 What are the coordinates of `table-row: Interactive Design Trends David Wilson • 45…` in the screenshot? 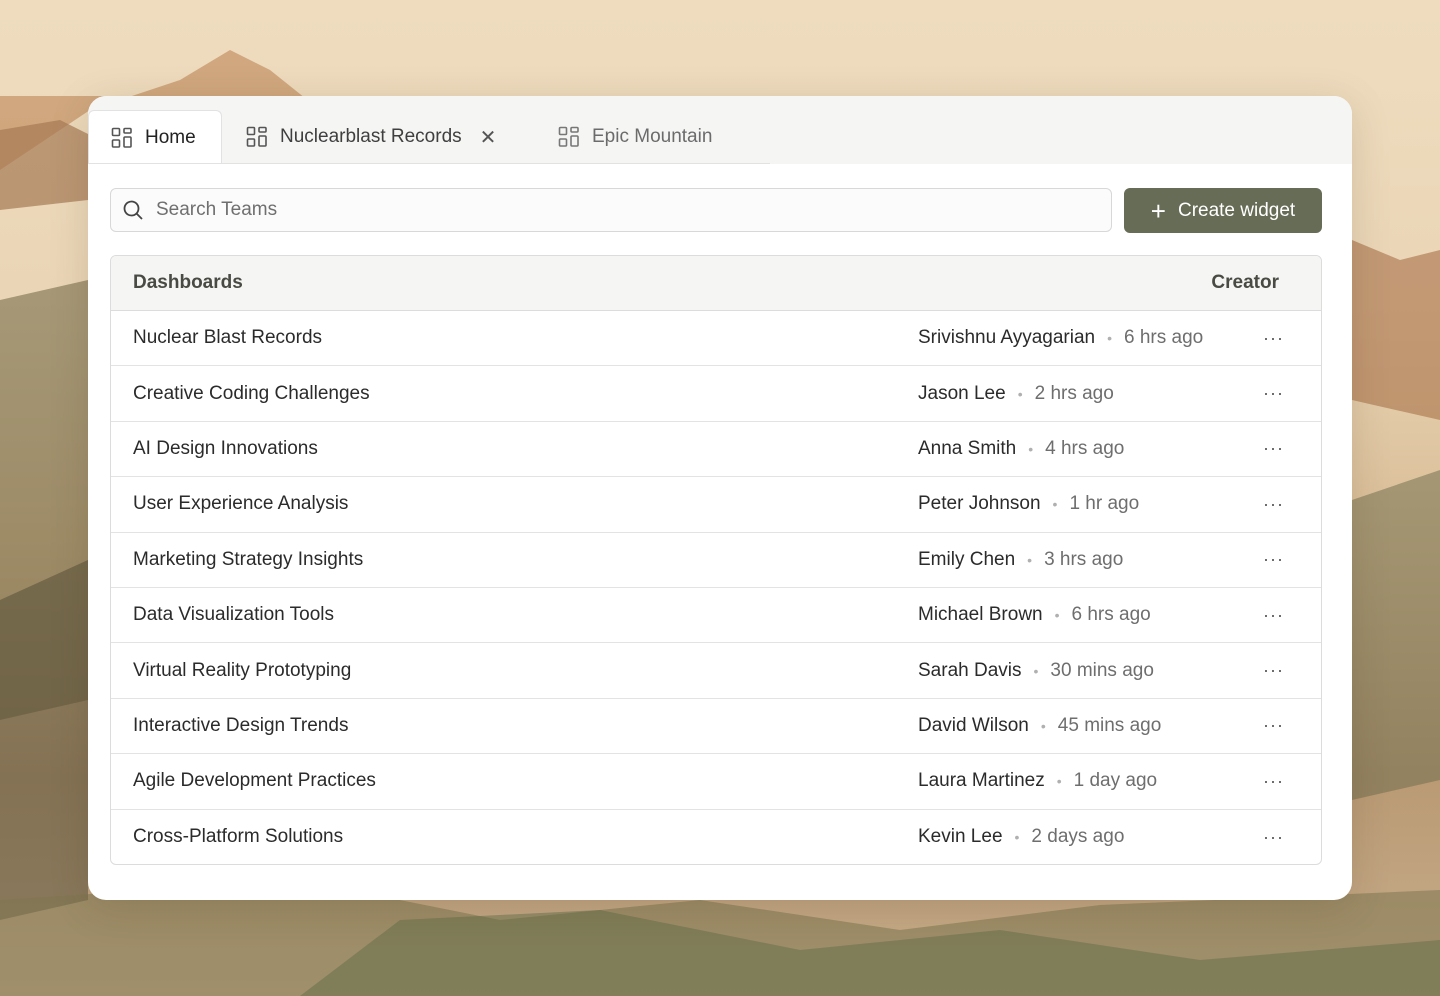 It's located at (716, 727).